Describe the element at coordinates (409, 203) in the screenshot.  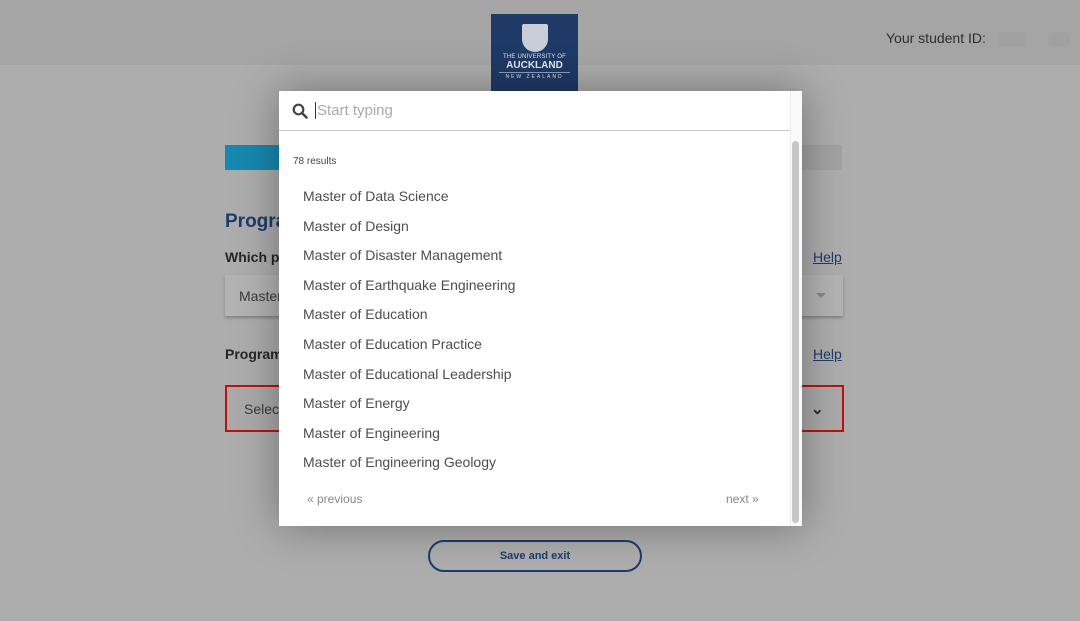
I see `list-item: Master of Data Science` at that location.